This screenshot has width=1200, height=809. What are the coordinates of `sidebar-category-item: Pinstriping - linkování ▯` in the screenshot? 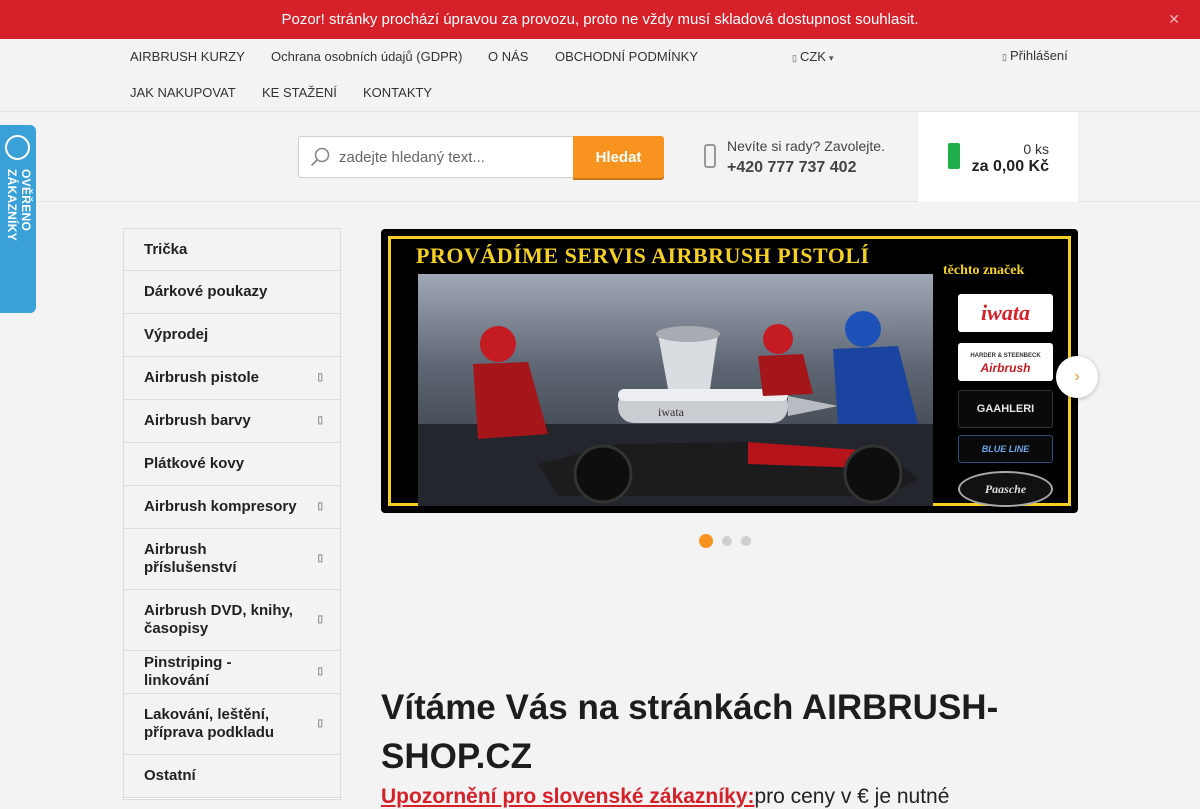 It's located at (232, 672).